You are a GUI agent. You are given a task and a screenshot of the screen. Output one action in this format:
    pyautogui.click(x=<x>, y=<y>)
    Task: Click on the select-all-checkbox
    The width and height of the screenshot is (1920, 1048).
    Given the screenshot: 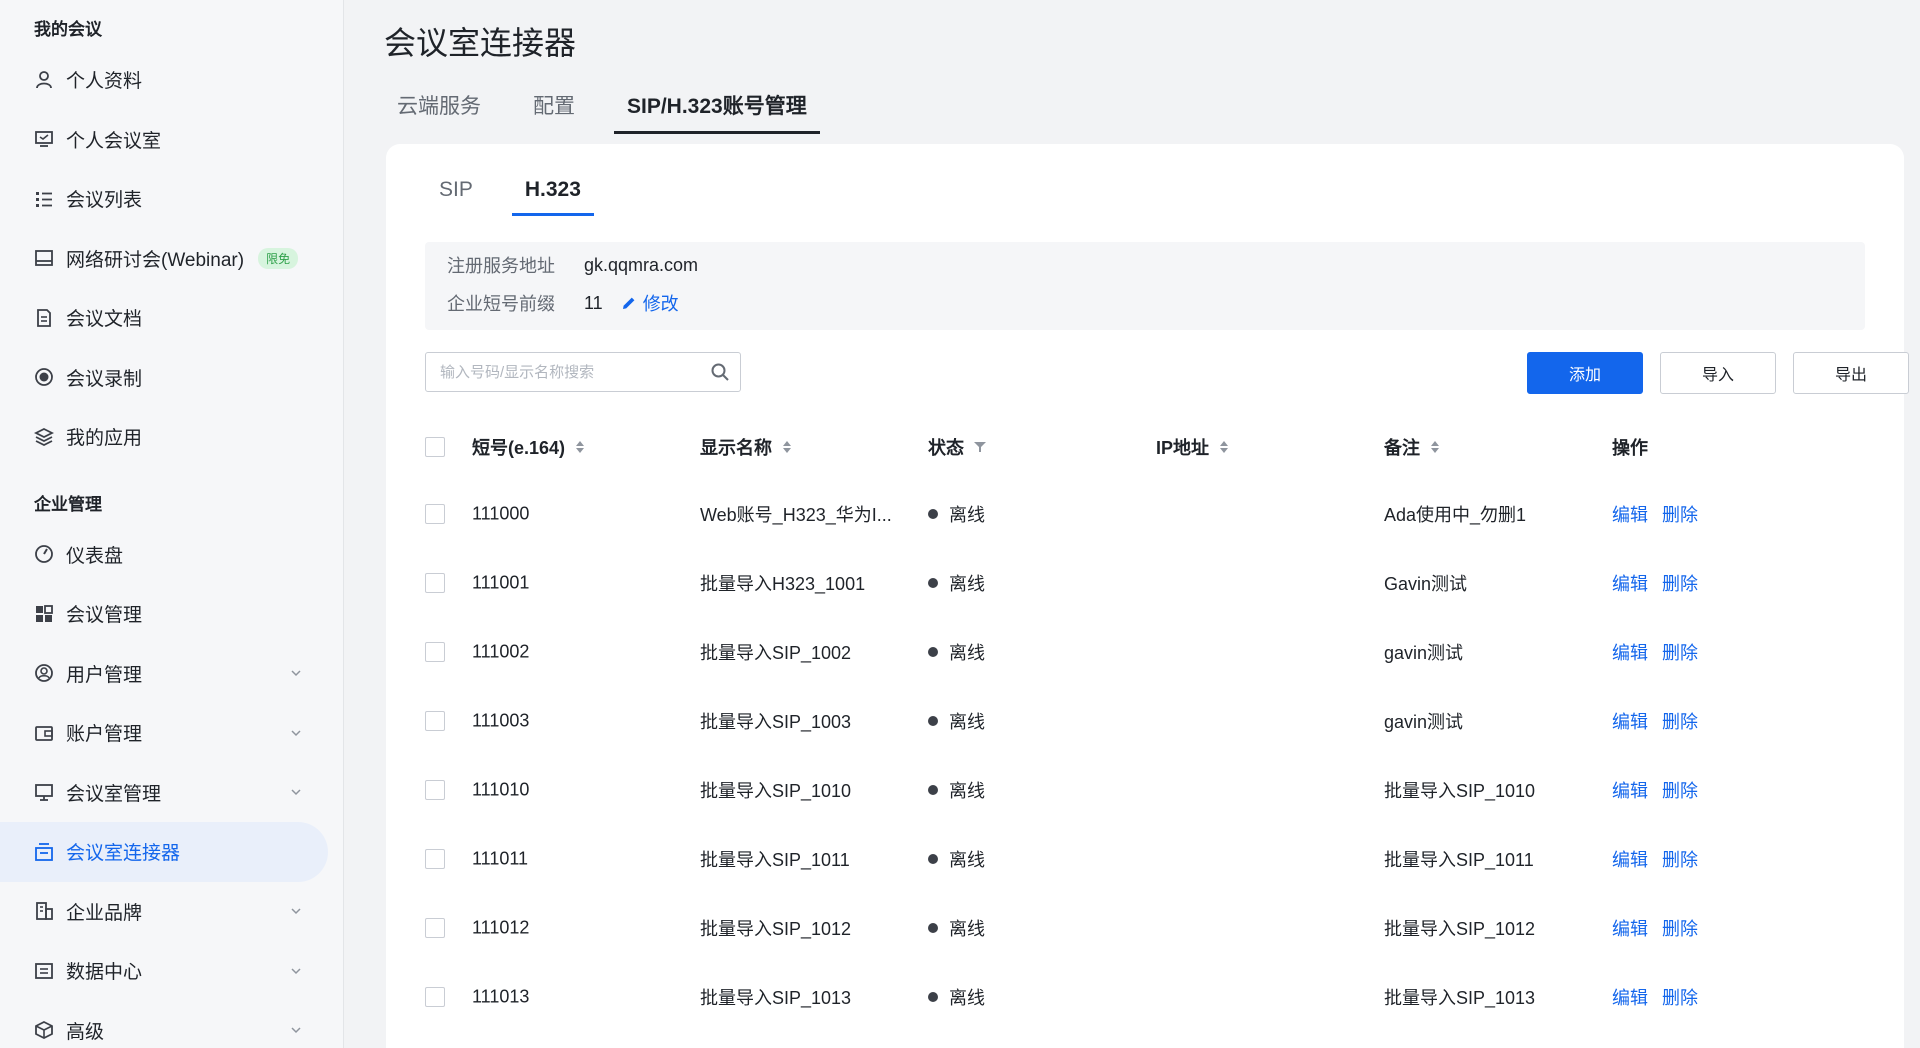 What is the action you would take?
    pyautogui.click(x=435, y=446)
    